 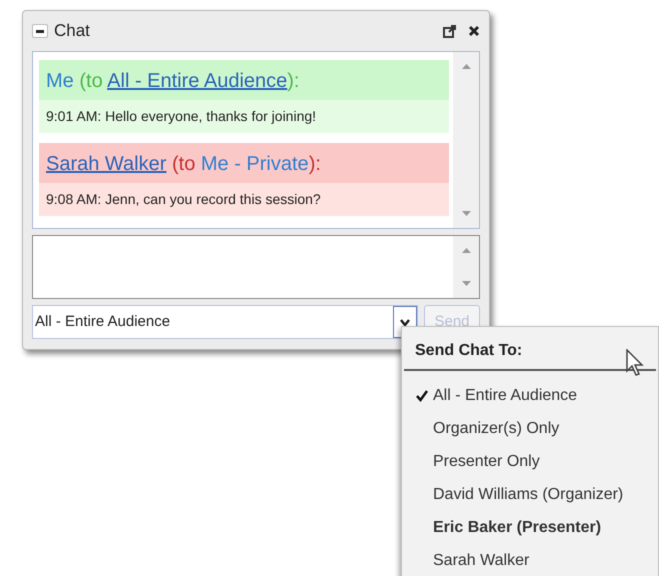 What do you see at coordinates (468, 350) in the screenshot?
I see `menu-title: Send Chat To:` at bounding box center [468, 350].